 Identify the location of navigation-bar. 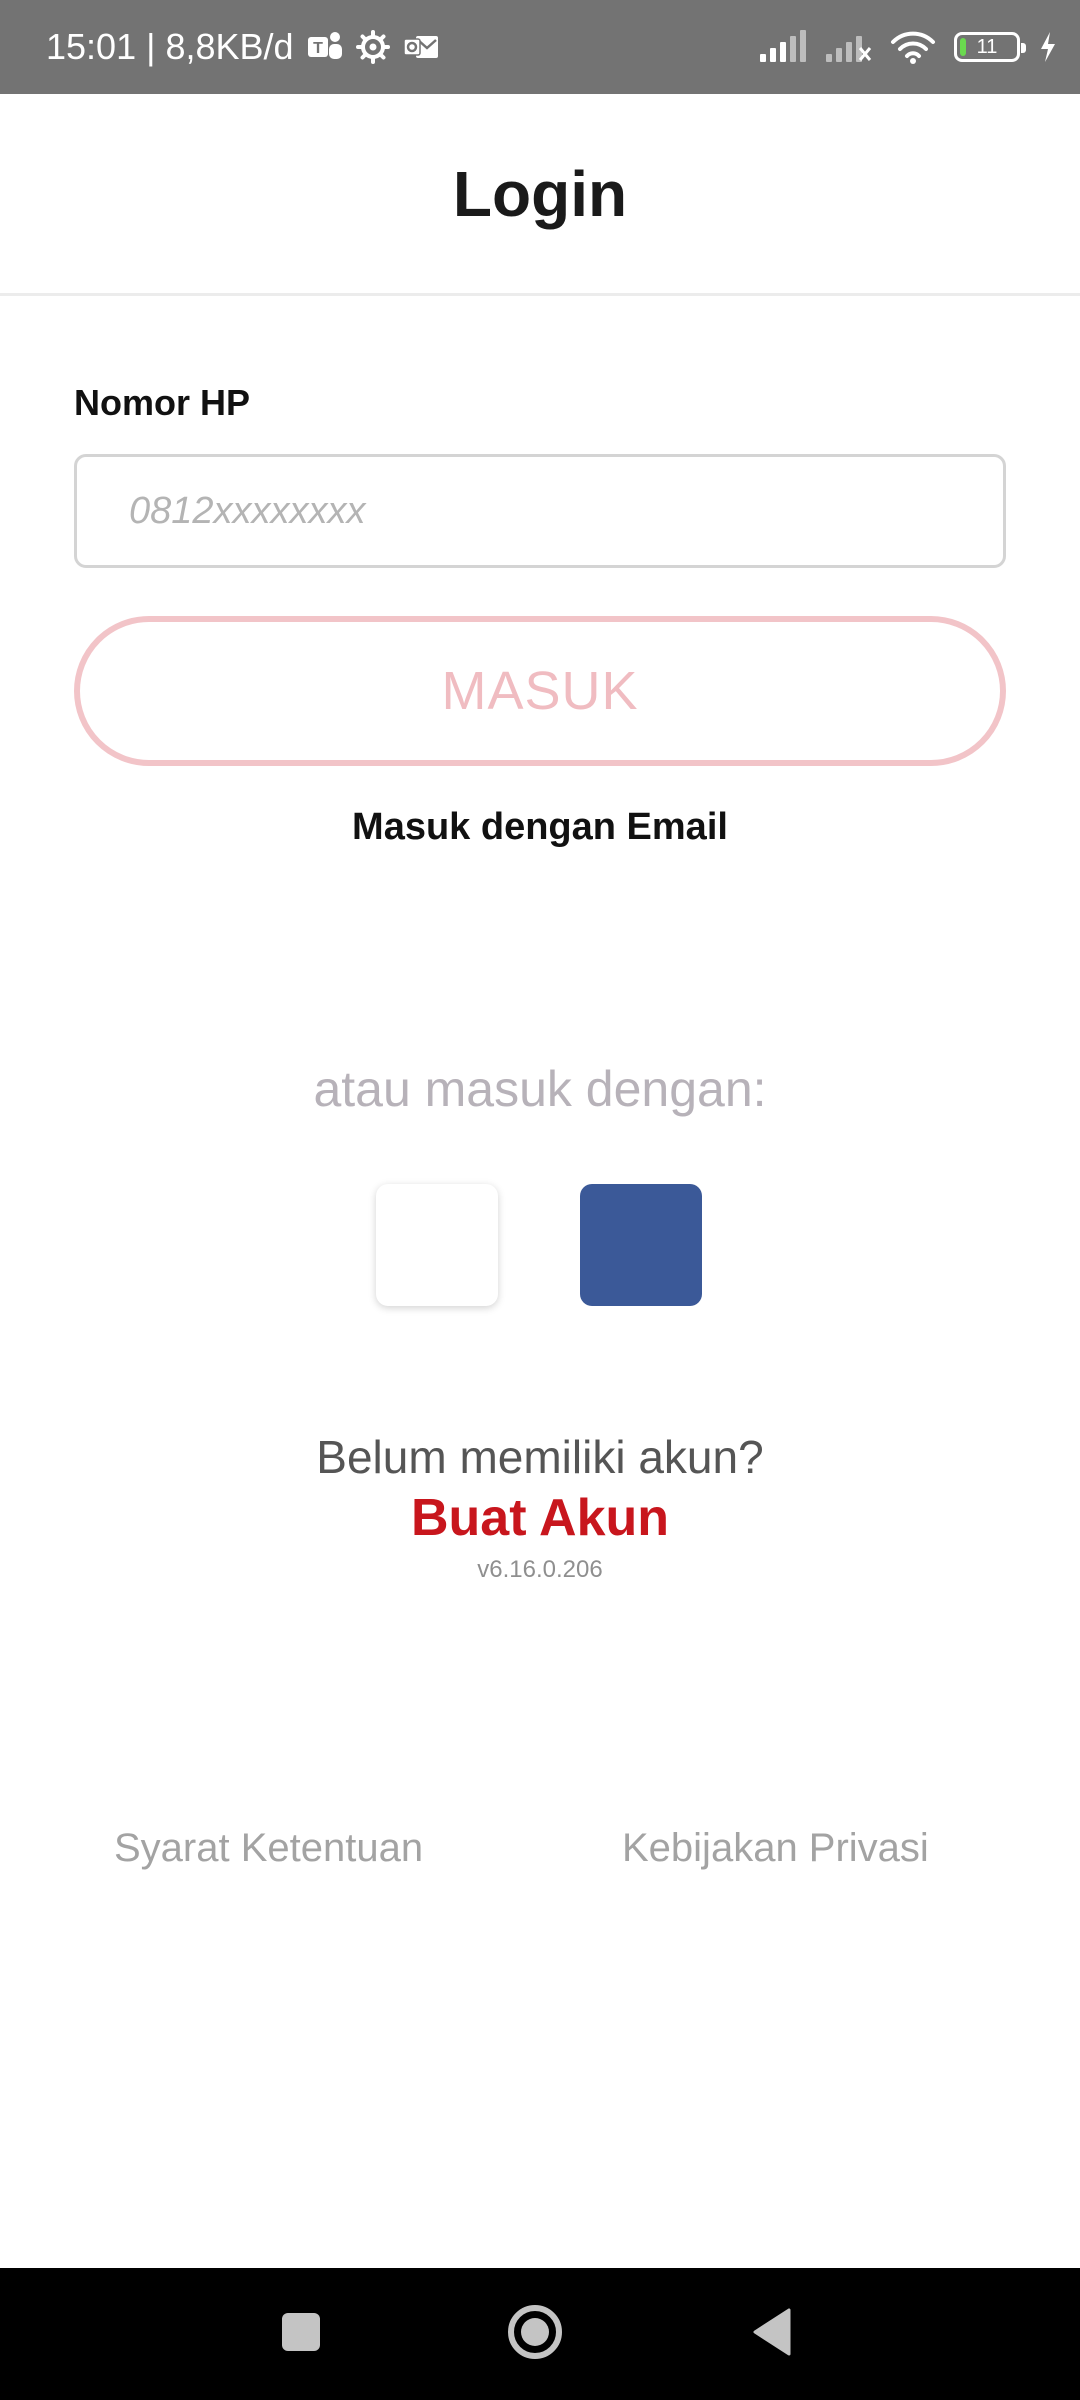
(540, 2334).